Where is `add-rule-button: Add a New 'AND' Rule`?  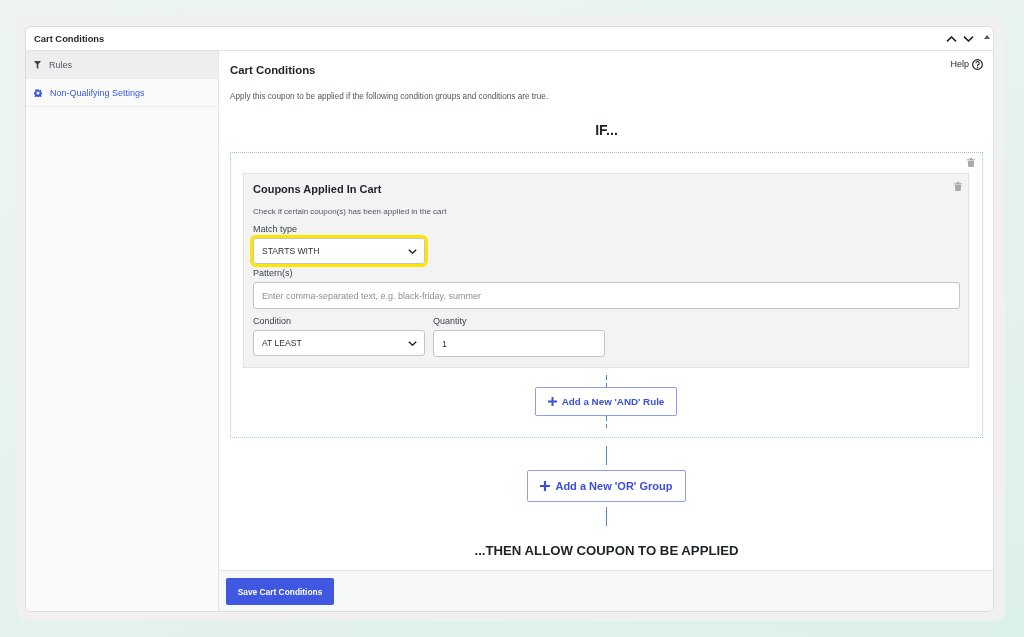
add-rule-button: Add a New 'AND' Rule is located at coordinates (606, 401).